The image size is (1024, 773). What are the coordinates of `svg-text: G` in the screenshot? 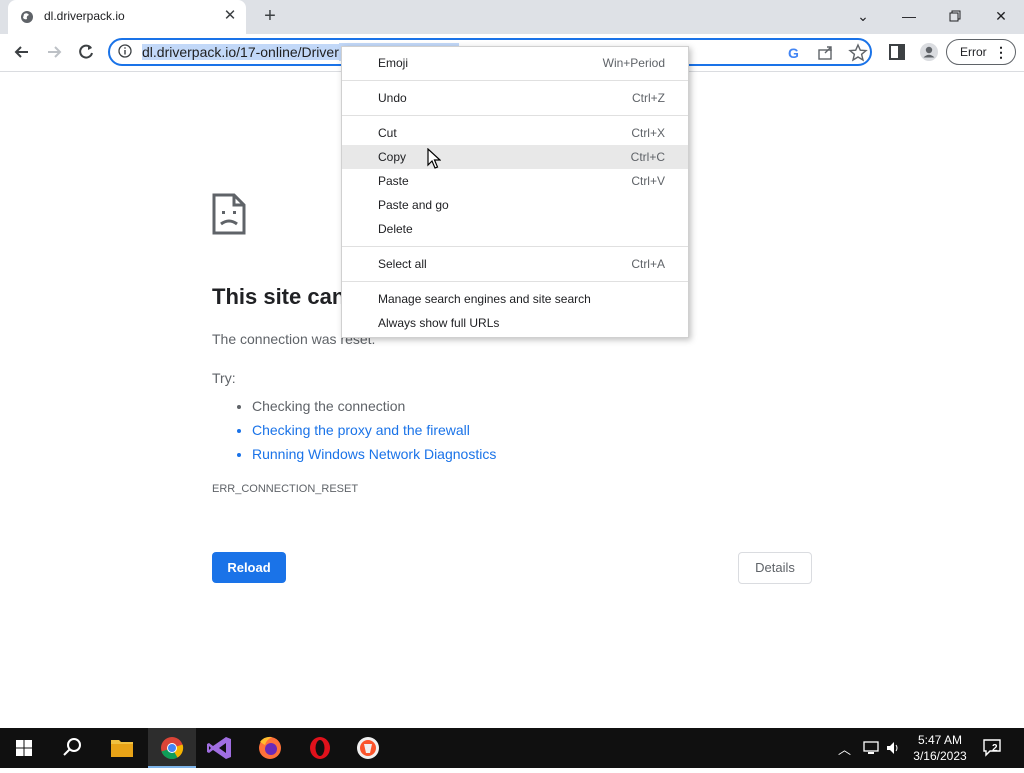 It's located at (793, 53).